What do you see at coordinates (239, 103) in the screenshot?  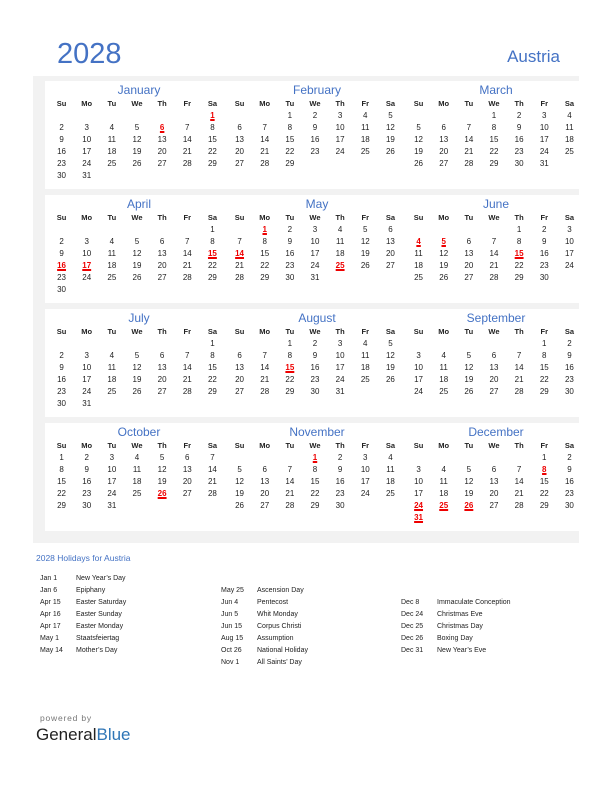 I see `weekday-header: Su` at bounding box center [239, 103].